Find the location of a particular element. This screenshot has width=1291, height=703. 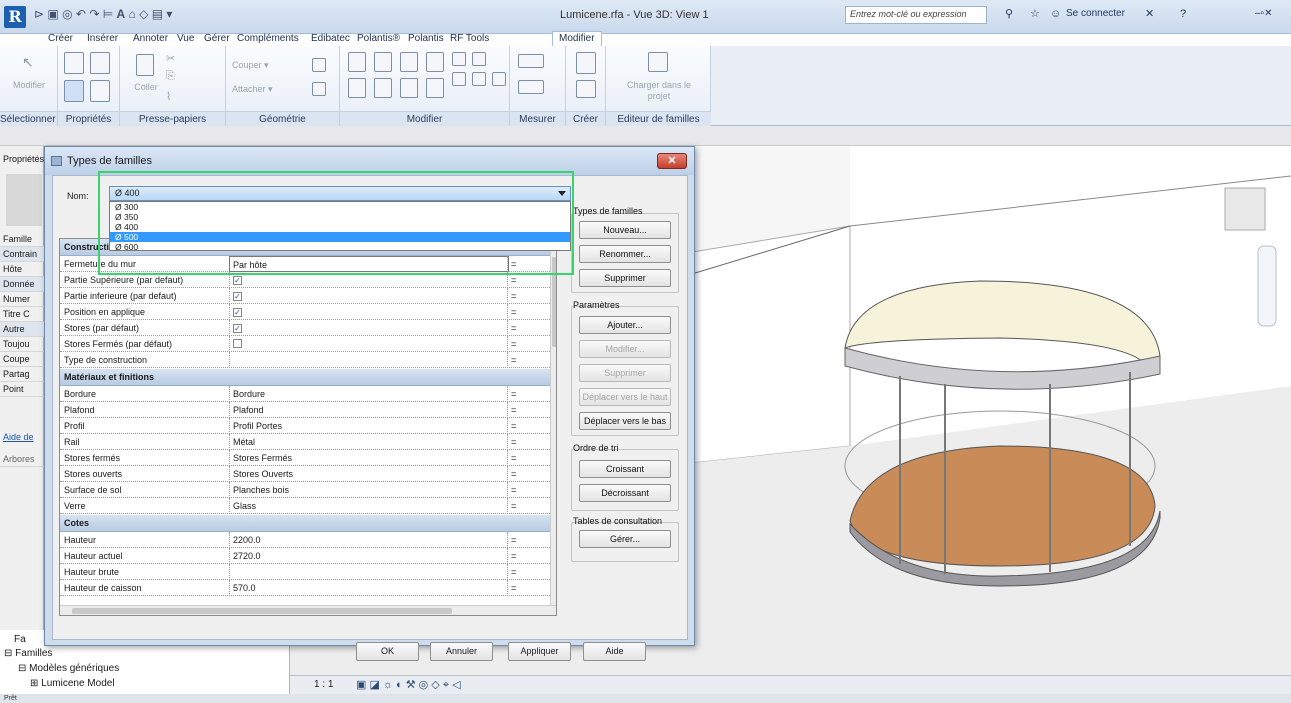

table-row: Surface de sol Planches bois = is located at coordinates (305, 490).